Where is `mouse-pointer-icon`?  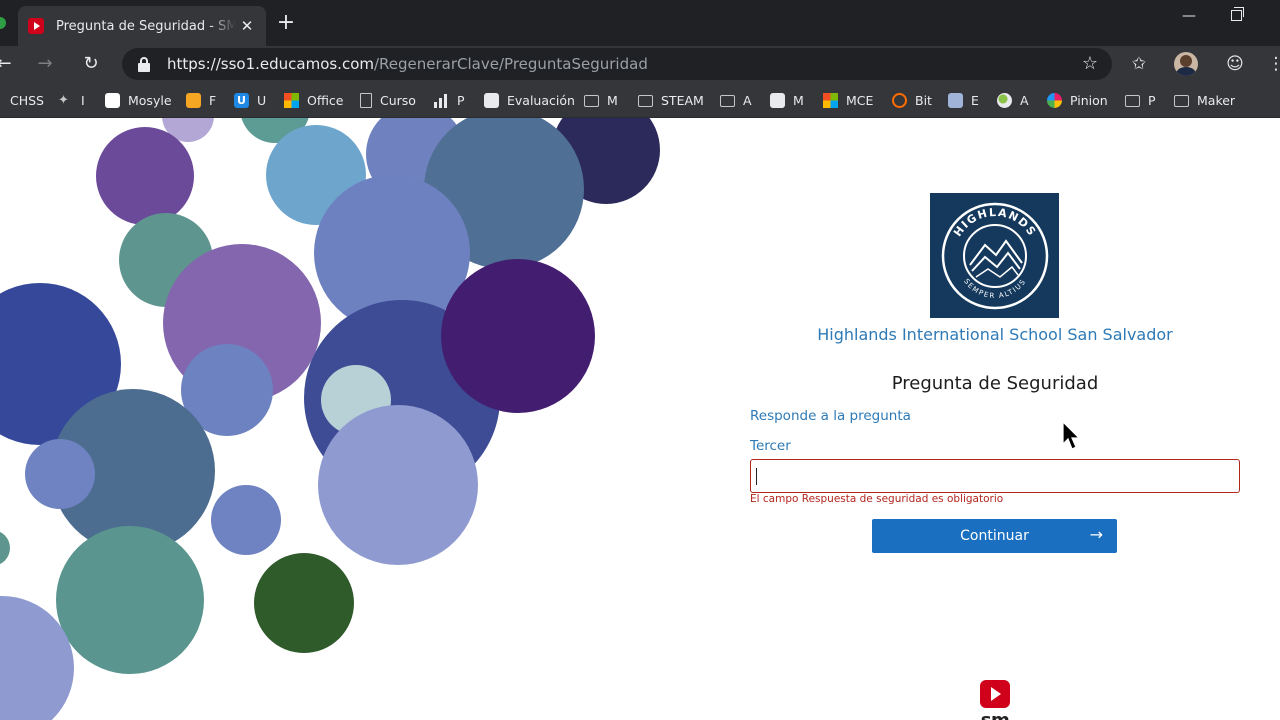 mouse-pointer-icon is located at coordinates (1071, 435).